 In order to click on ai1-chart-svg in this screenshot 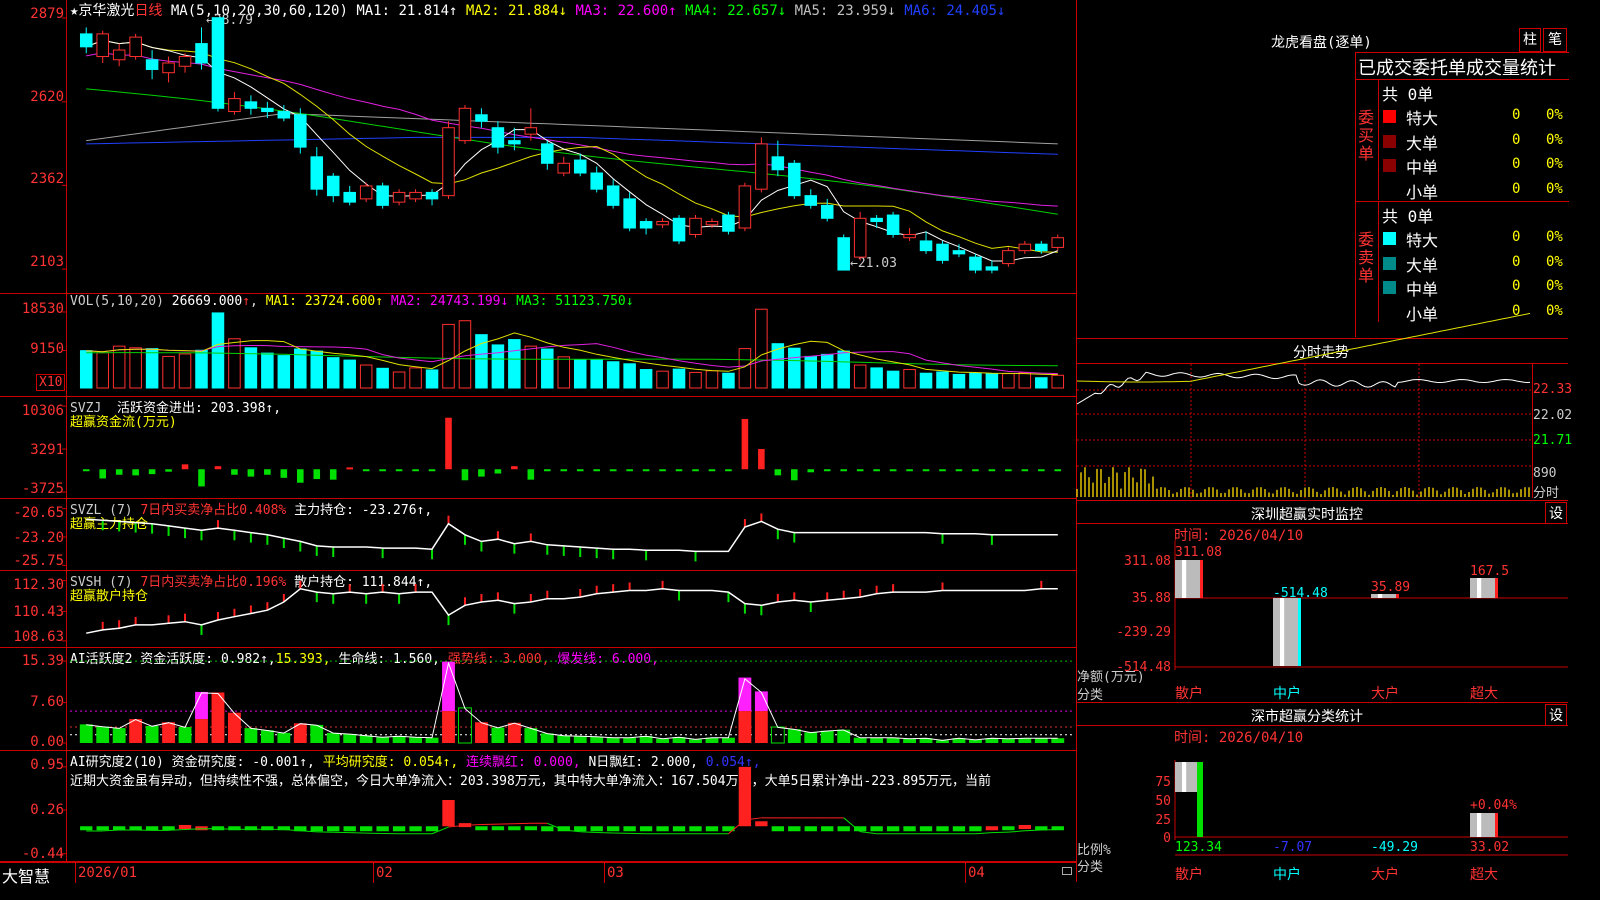, I will do `click(538, 699)`.